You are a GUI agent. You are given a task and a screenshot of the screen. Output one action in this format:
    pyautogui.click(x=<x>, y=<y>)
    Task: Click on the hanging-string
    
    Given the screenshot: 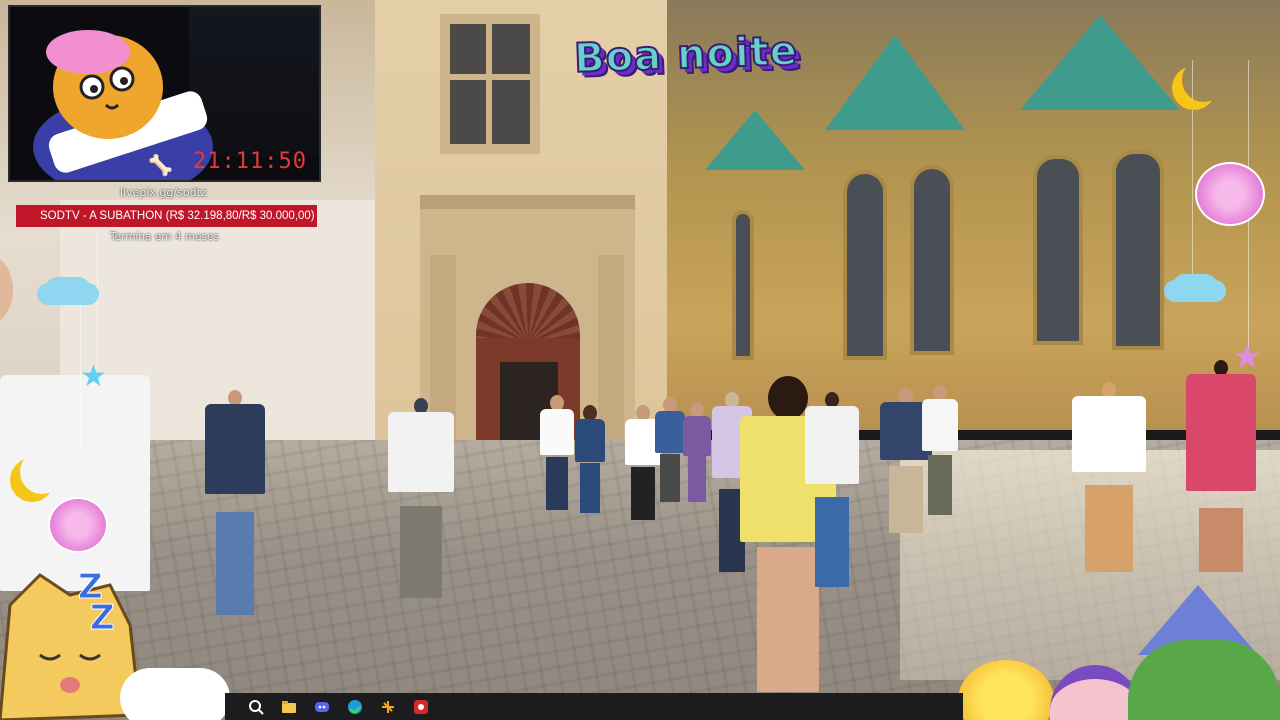 What is the action you would take?
    pyautogui.click(x=97, y=300)
    